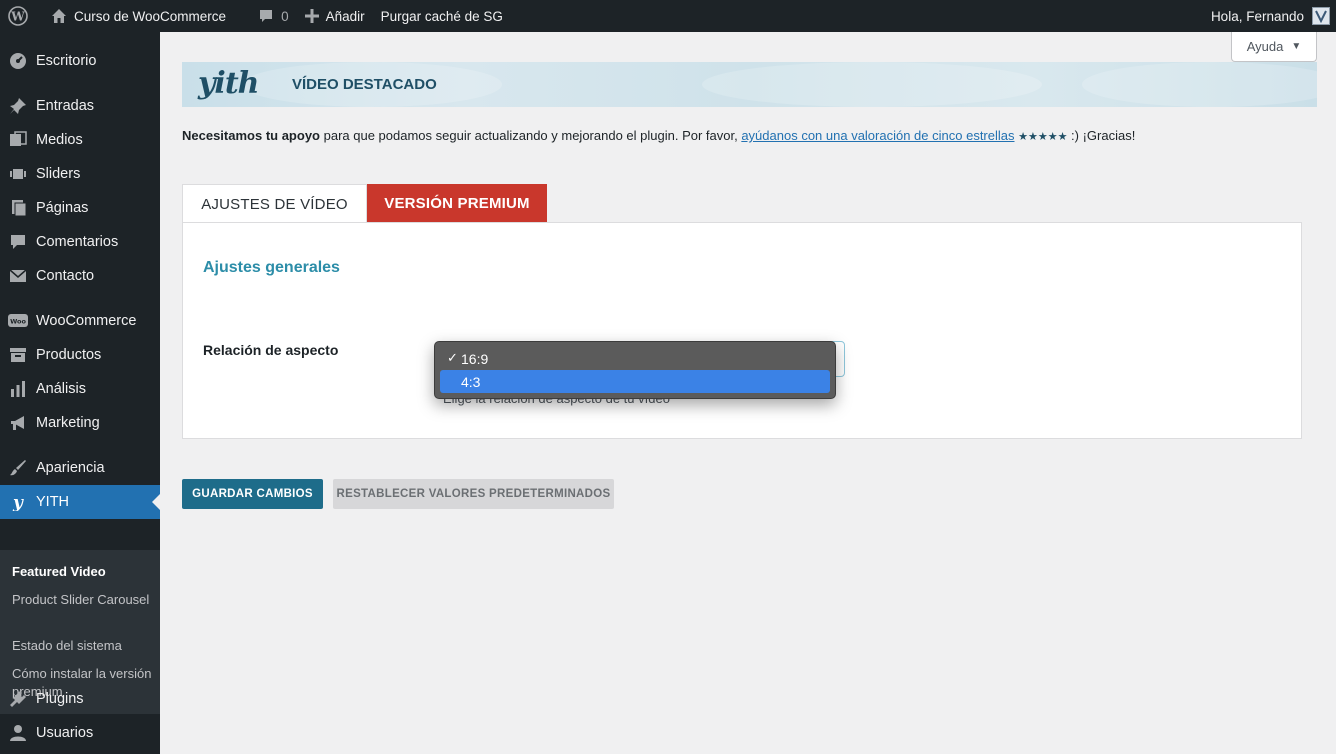  I want to click on svg-text: y, so click(18, 502).